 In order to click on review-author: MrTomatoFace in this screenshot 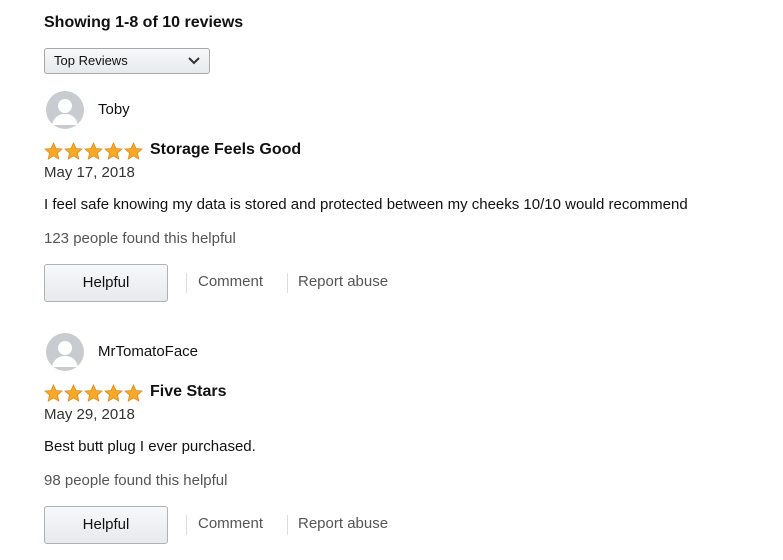, I will do `click(148, 351)`.